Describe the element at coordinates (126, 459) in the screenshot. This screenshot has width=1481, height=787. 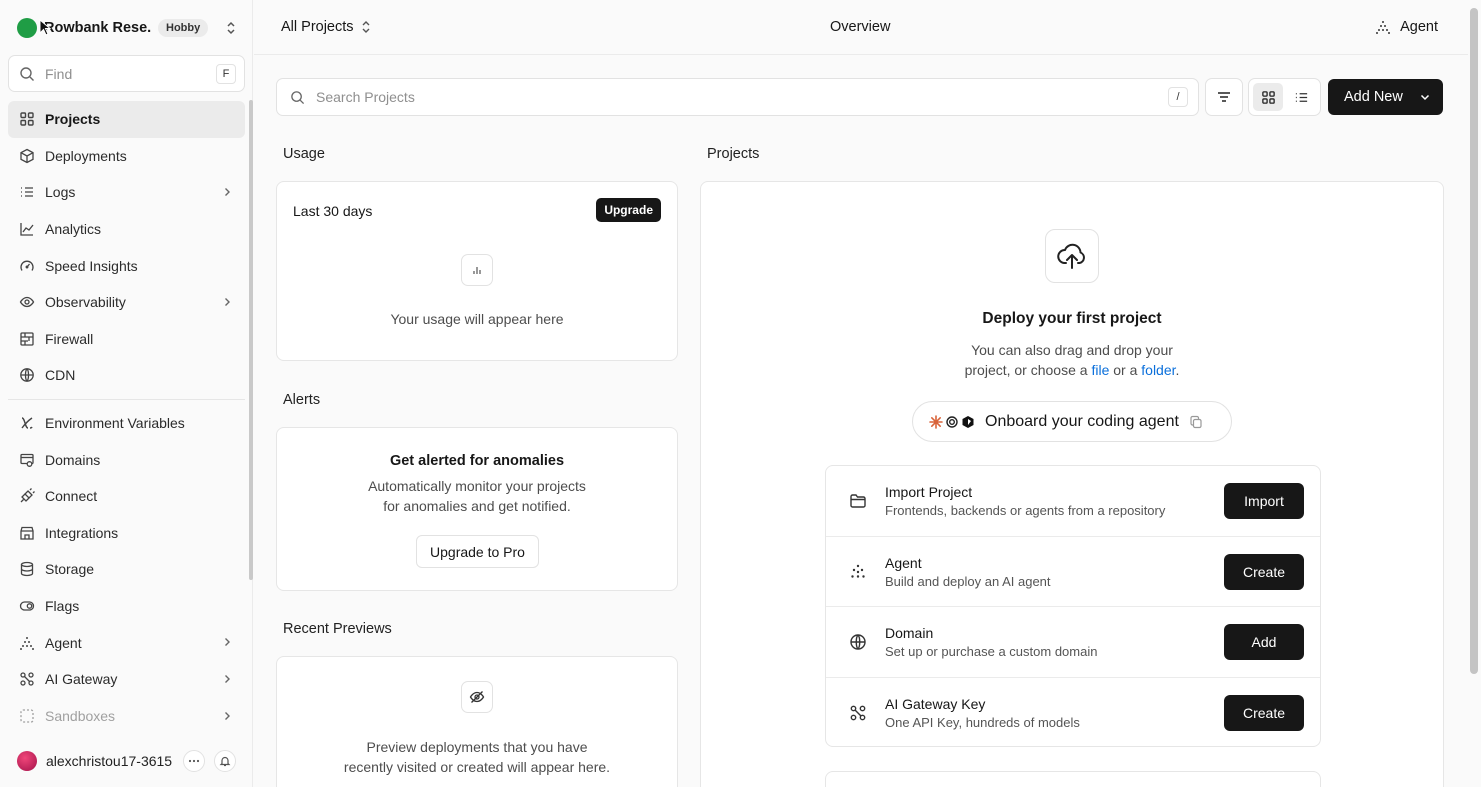
I see `sidebar-item-domains: Domains` at that location.